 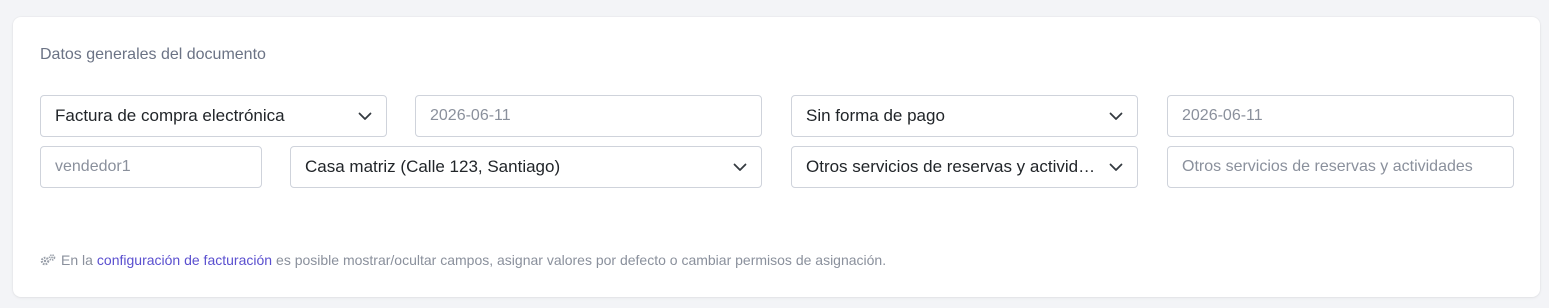 What do you see at coordinates (875, 115) in the screenshot?
I see `payment-method-value: Sin forma de pago` at bounding box center [875, 115].